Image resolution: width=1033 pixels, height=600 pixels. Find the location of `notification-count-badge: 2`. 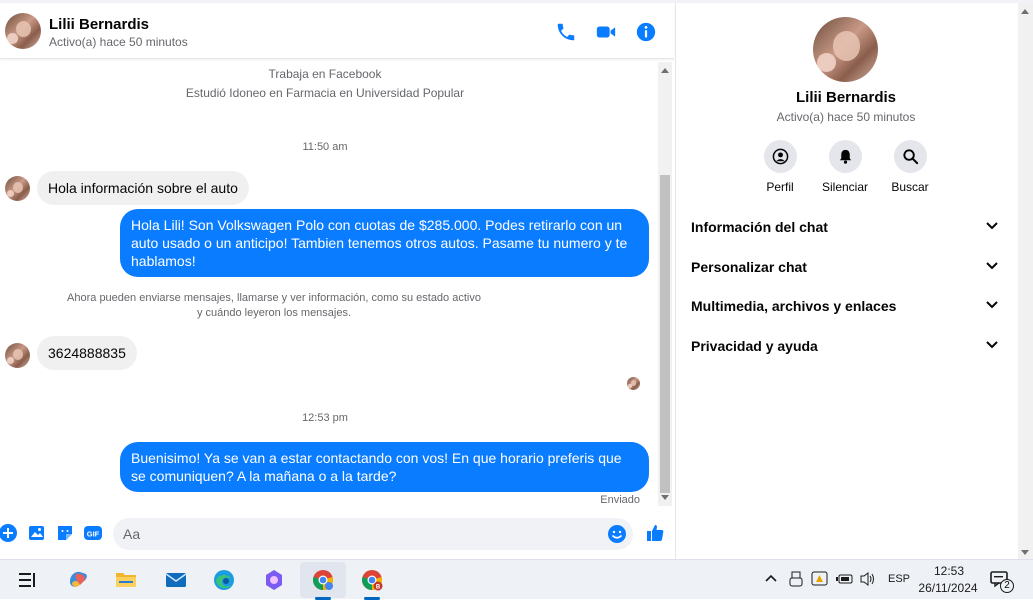

notification-count-badge: 2 is located at coordinates (1007, 586).